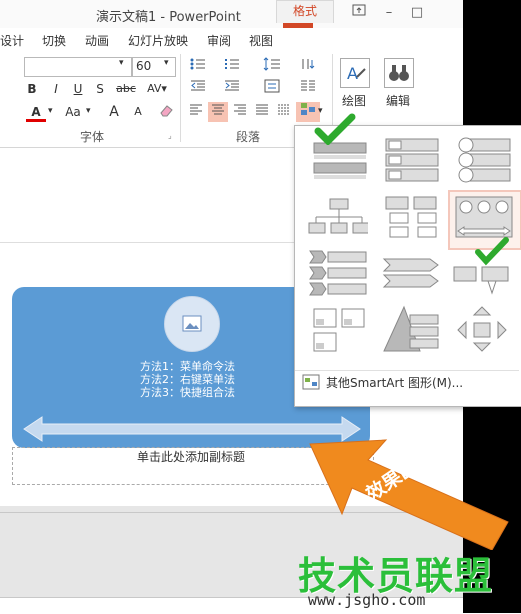  I want to click on justify-icon, so click(262, 109).